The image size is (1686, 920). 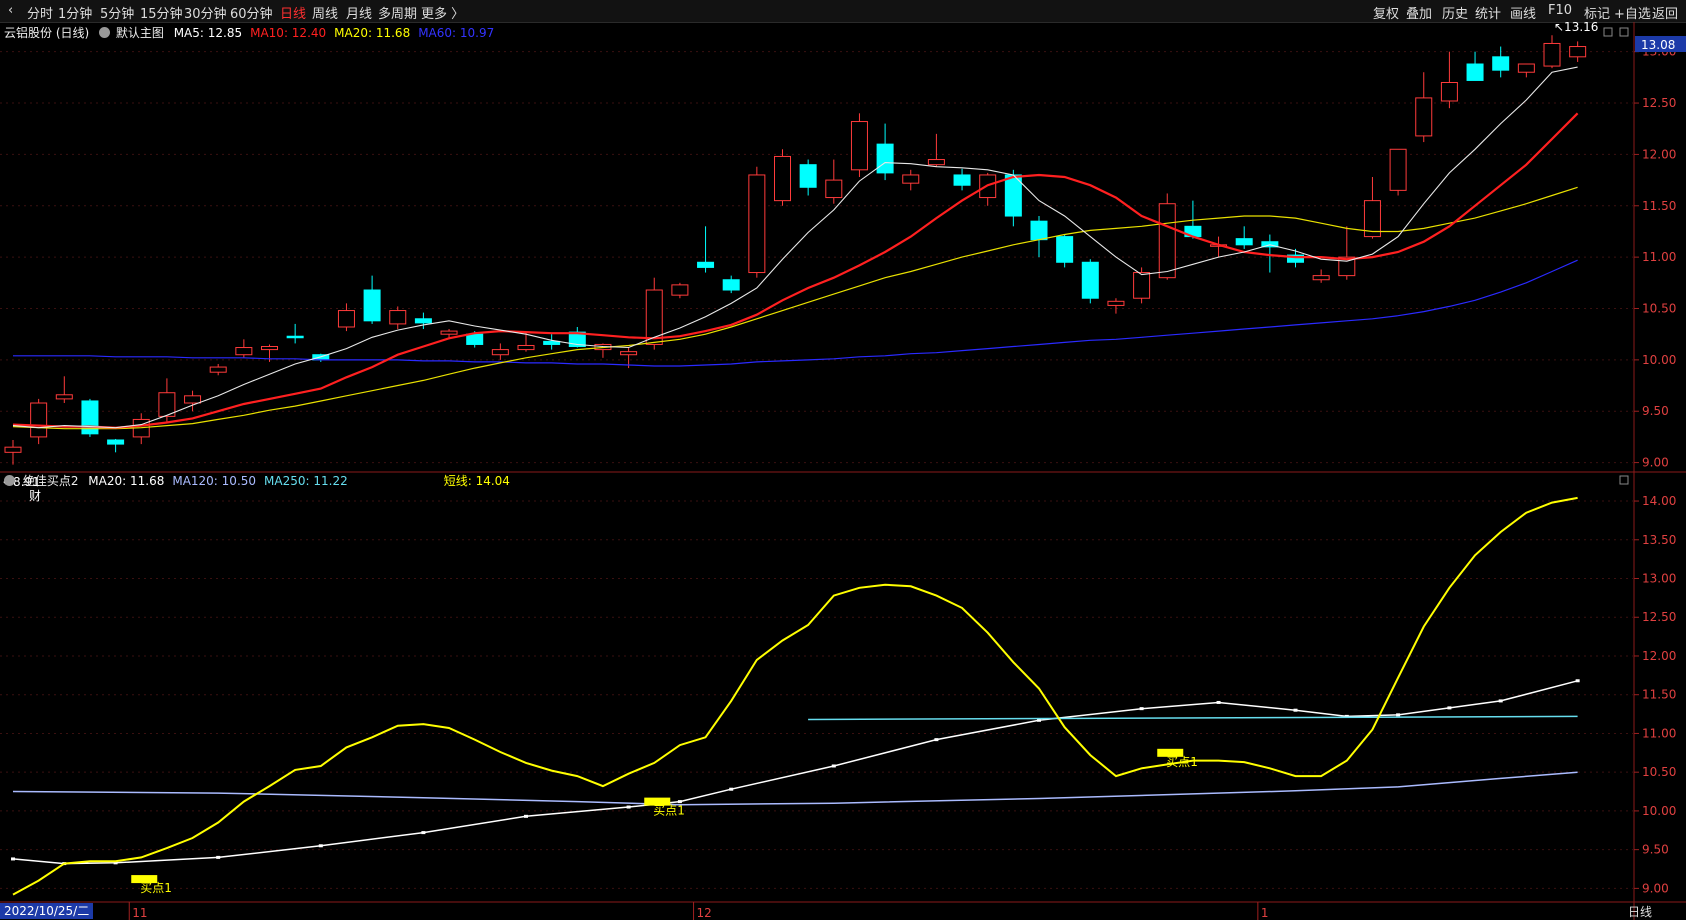 What do you see at coordinates (1624, 32) in the screenshot?
I see `panel-close-icon` at bounding box center [1624, 32].